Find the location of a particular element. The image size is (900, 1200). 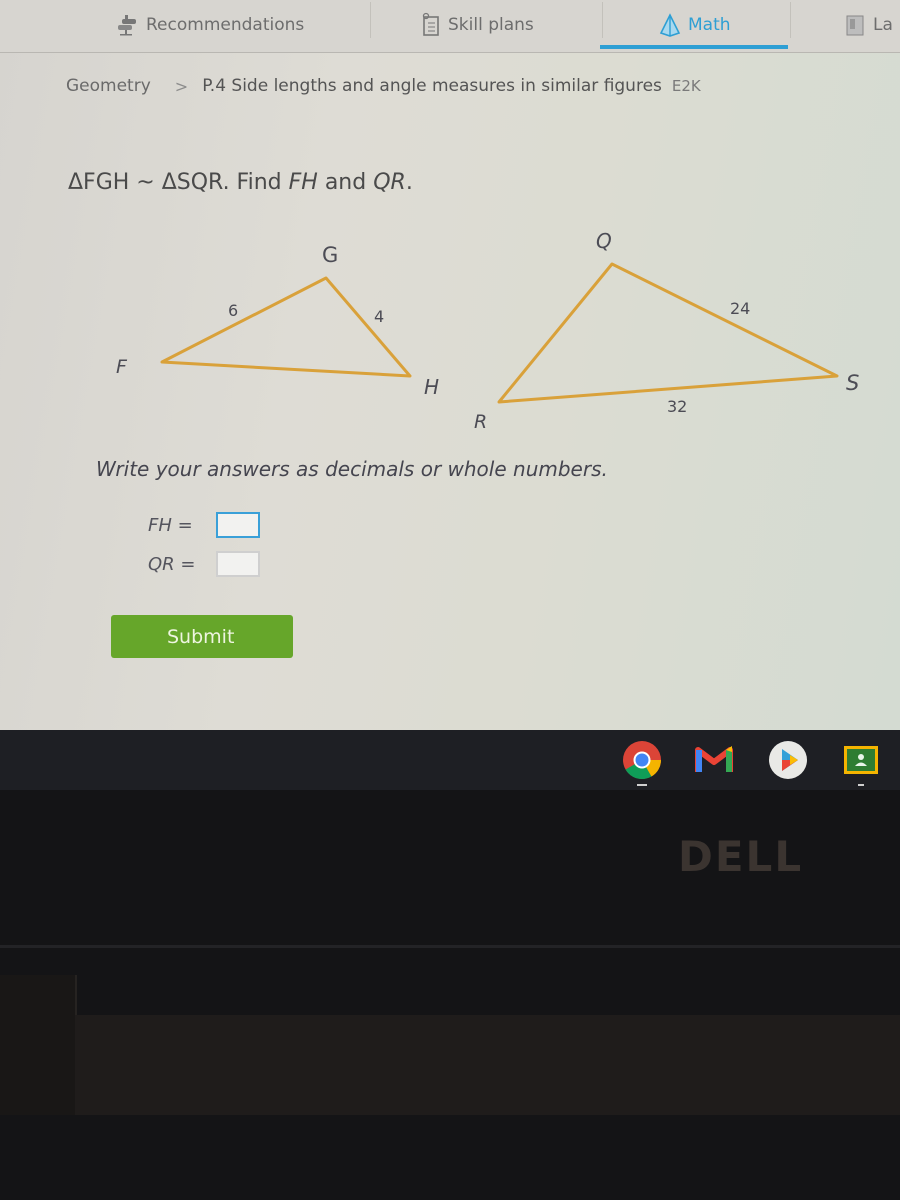

gmail-icon is located at coordinates (714, 760).